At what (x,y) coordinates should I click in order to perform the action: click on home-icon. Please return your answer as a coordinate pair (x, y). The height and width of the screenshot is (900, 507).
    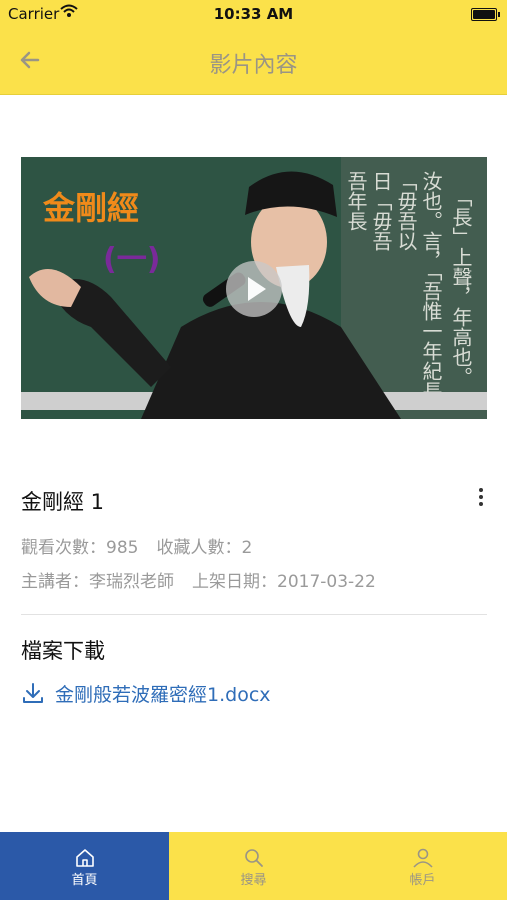
    Looking at the image, I should click on (84, 858).